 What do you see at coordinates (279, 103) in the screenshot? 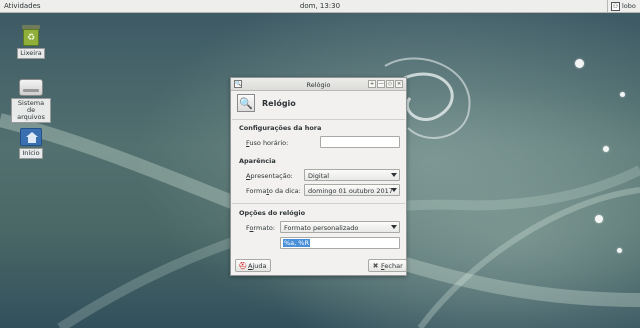
I see `dialog-header-title: Relógio` at bounding box center [279, 103].